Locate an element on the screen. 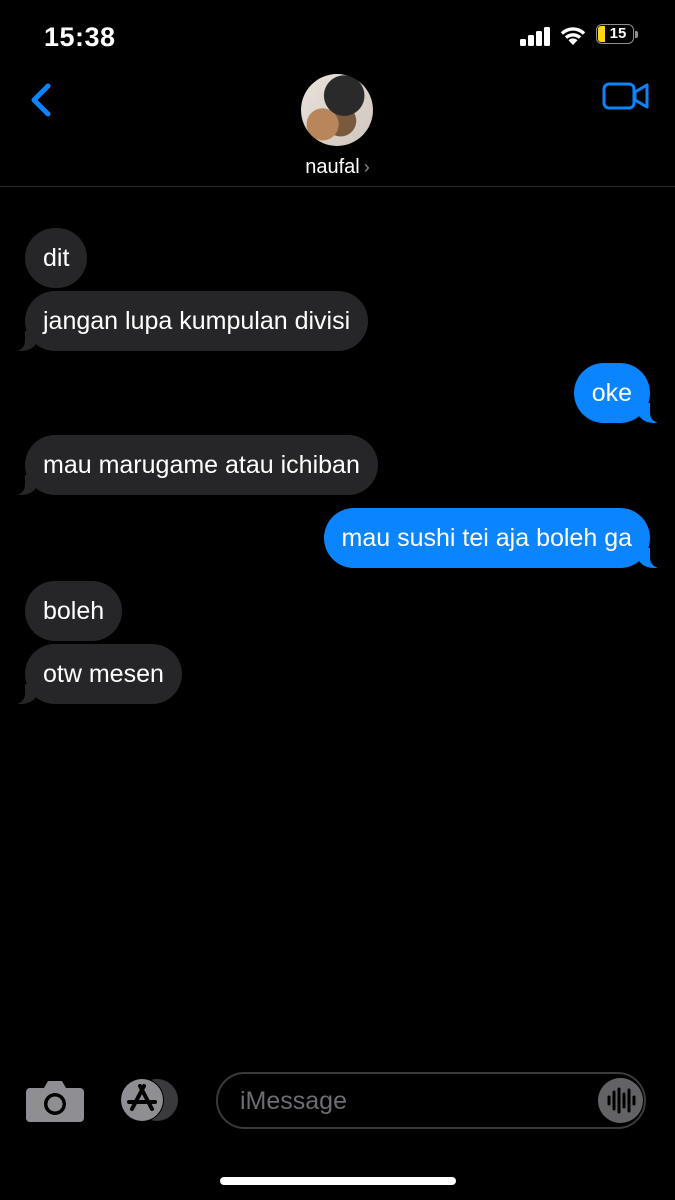 This screenshot has height=1200, width=675. message-bubble-sent: oke is located at coordinates (617, 393).